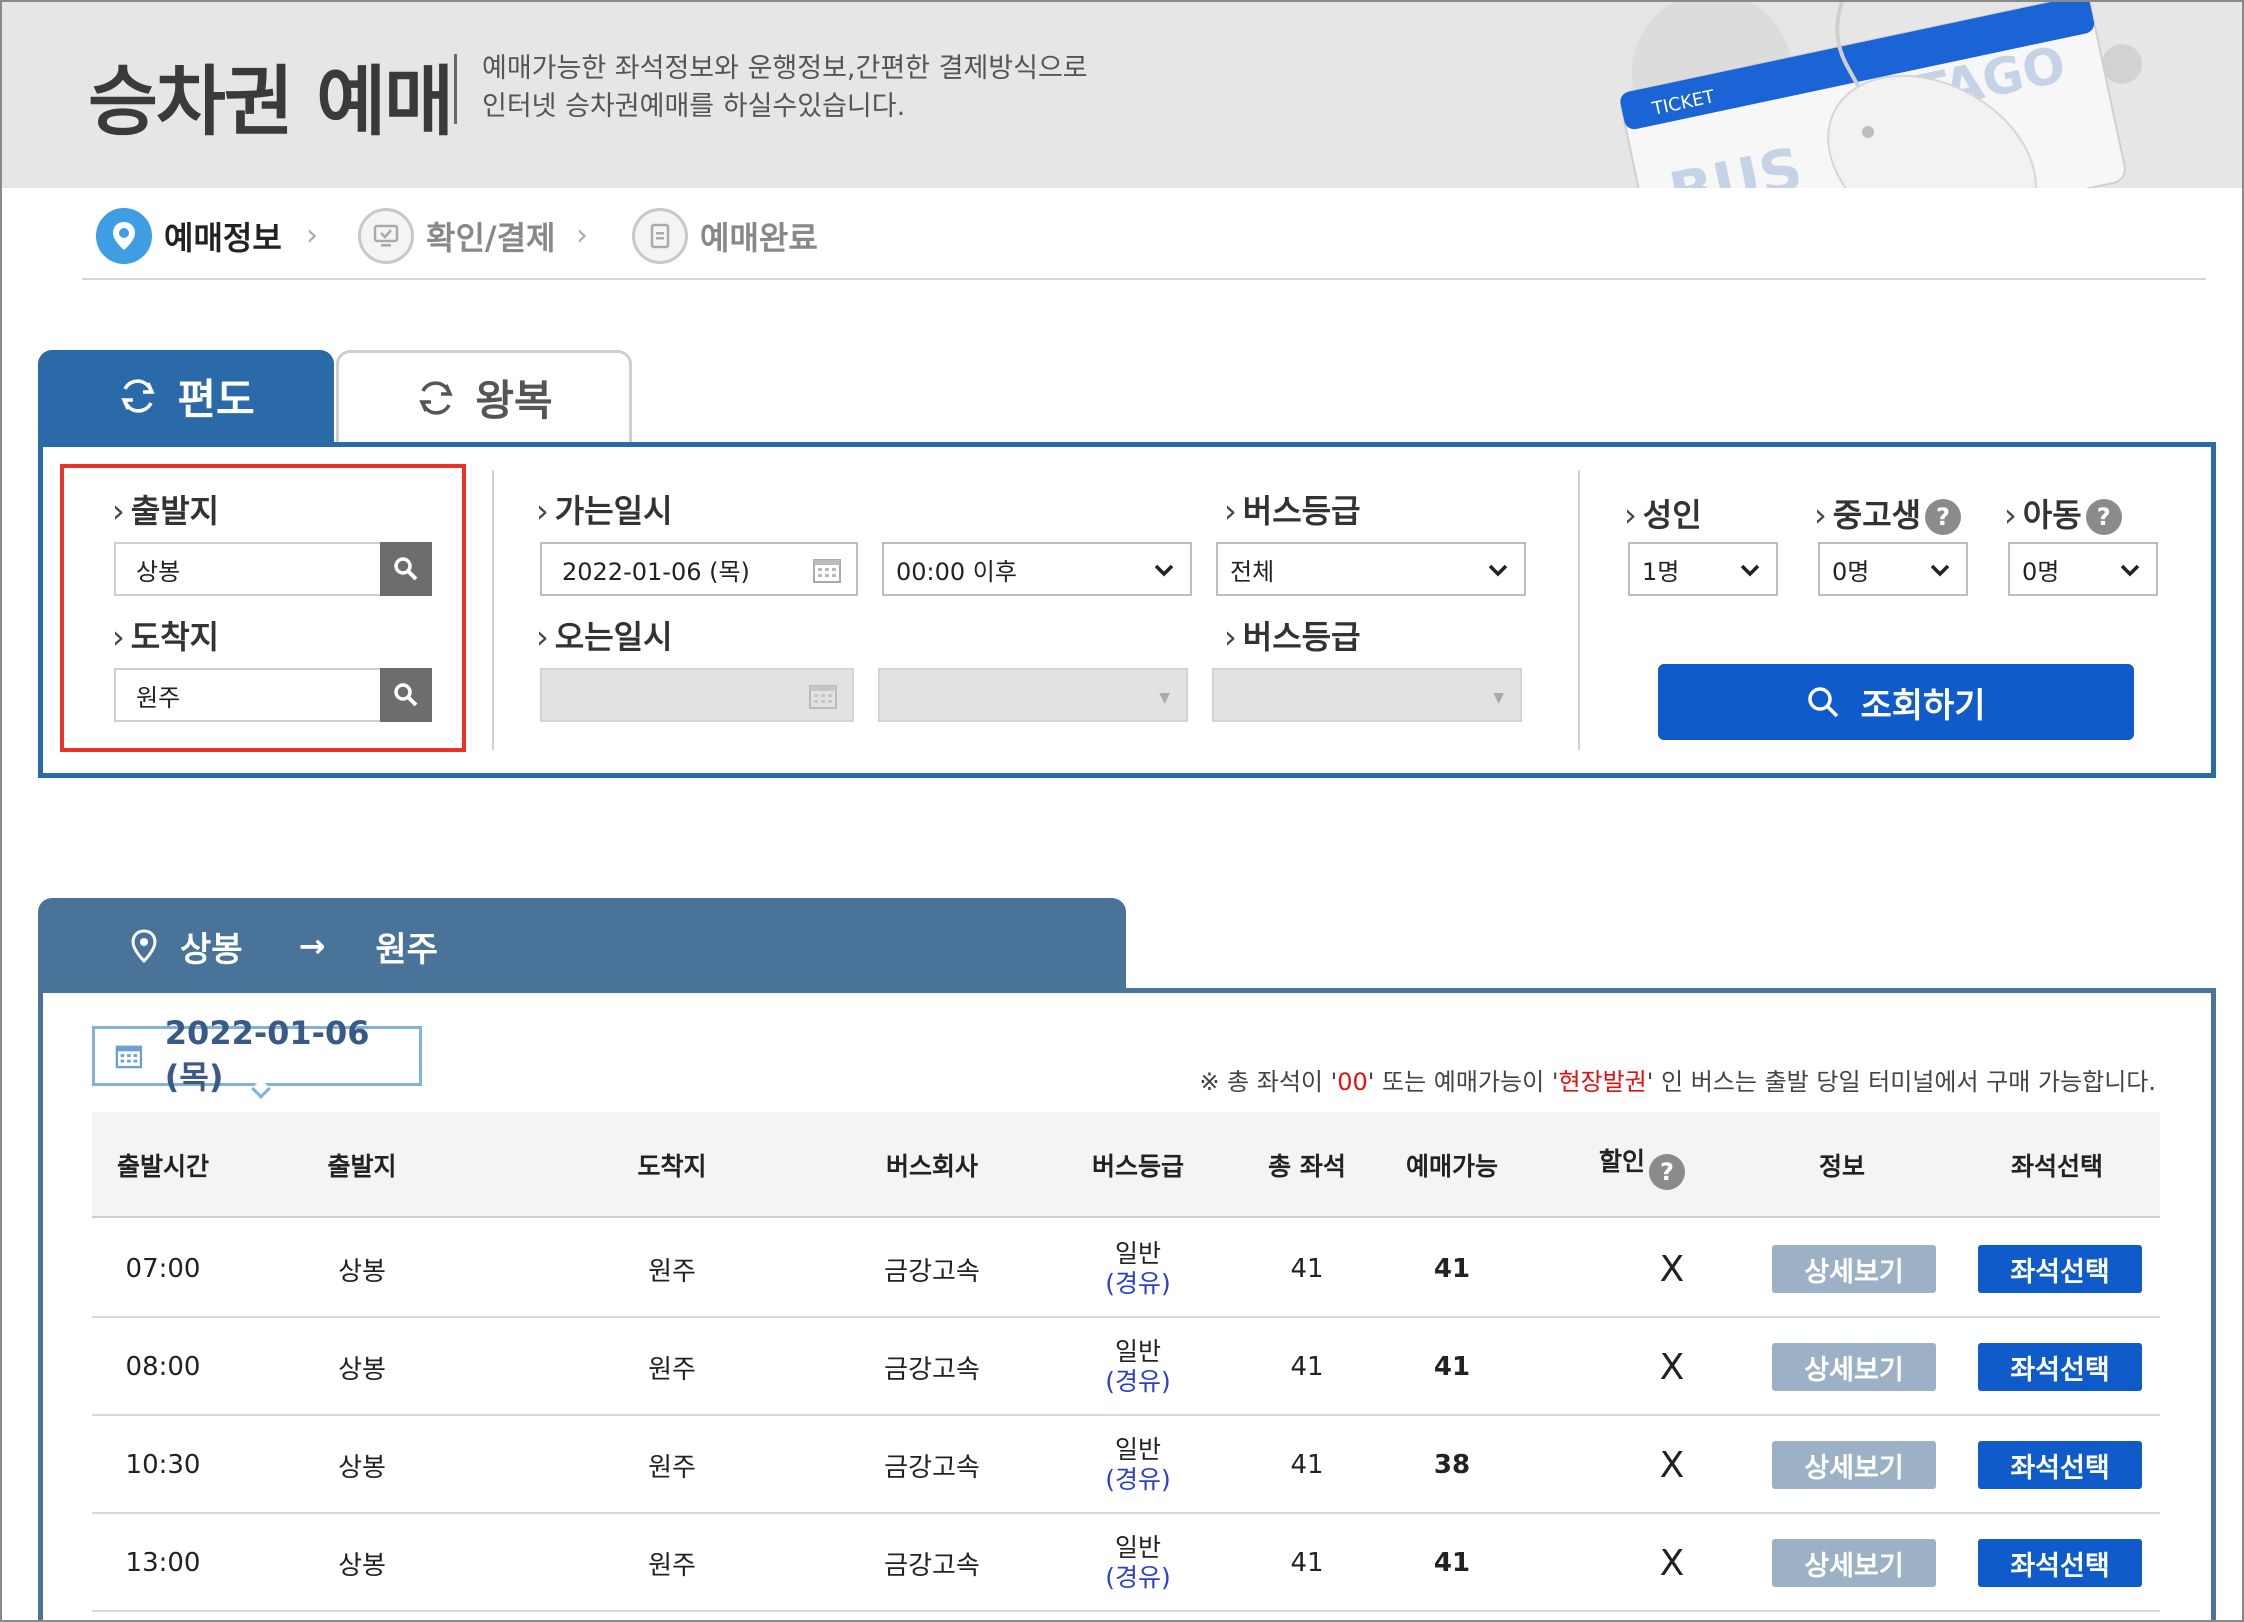 This screenshot has height=1622, width=2244. I want to click on table-row: 10:30 상봉 원주 금강고속 일반 (경유) 41 38 X 상세보기 좌석선택, so click(1126, 1465).